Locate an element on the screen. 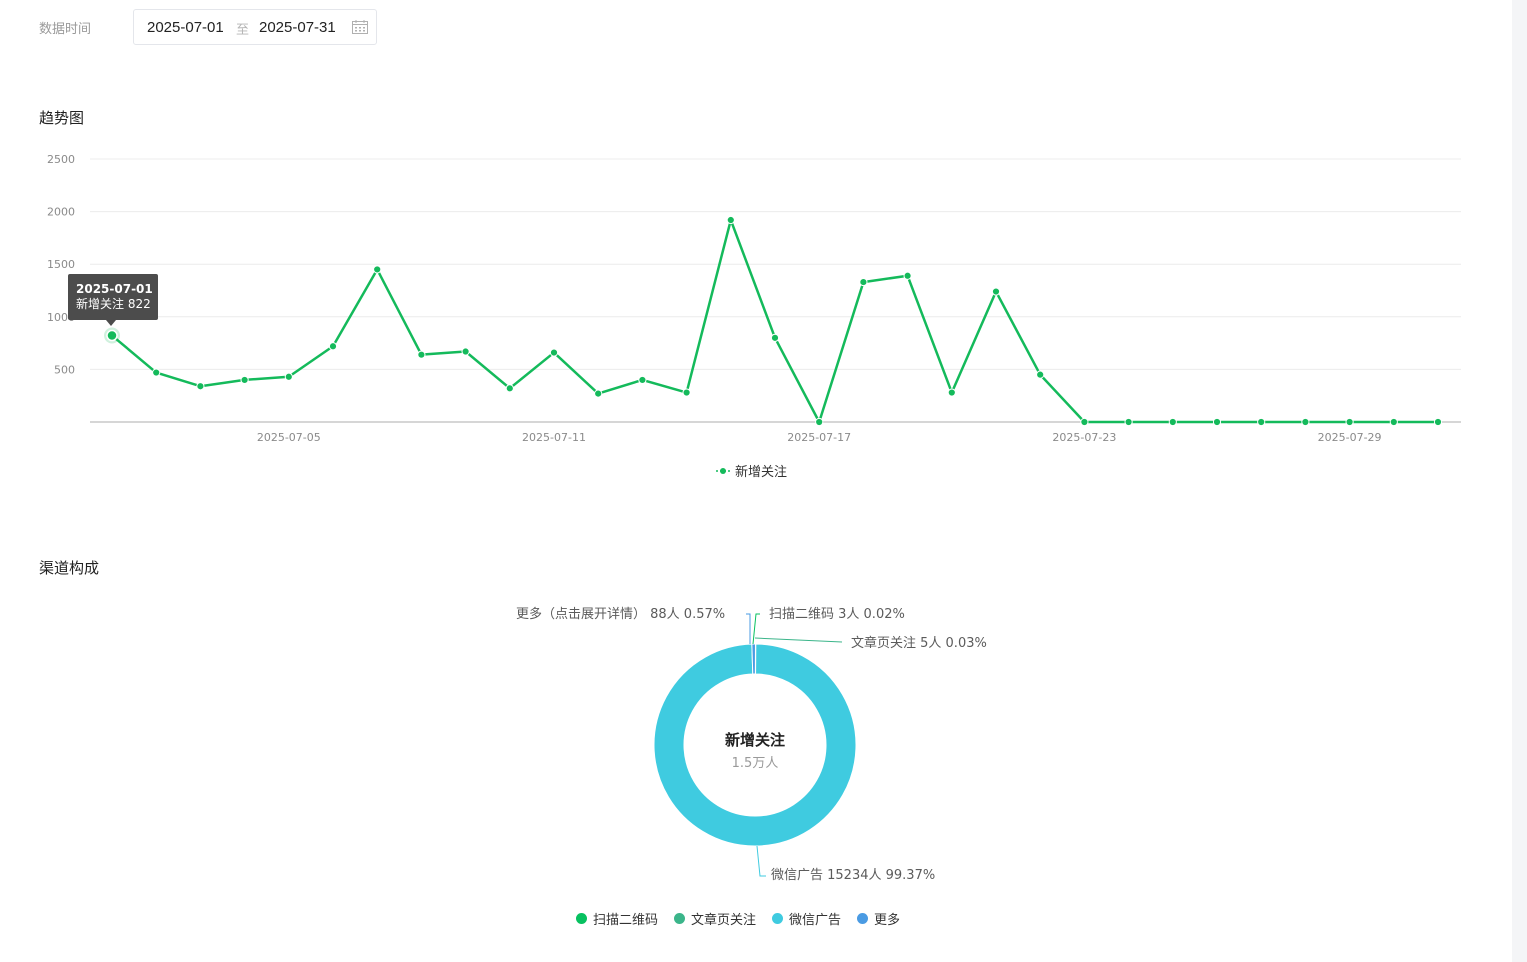 The width and height of the screenshot is (1527, 962). donut-center-title: 新增关注 is located at coordinates (754, 740).